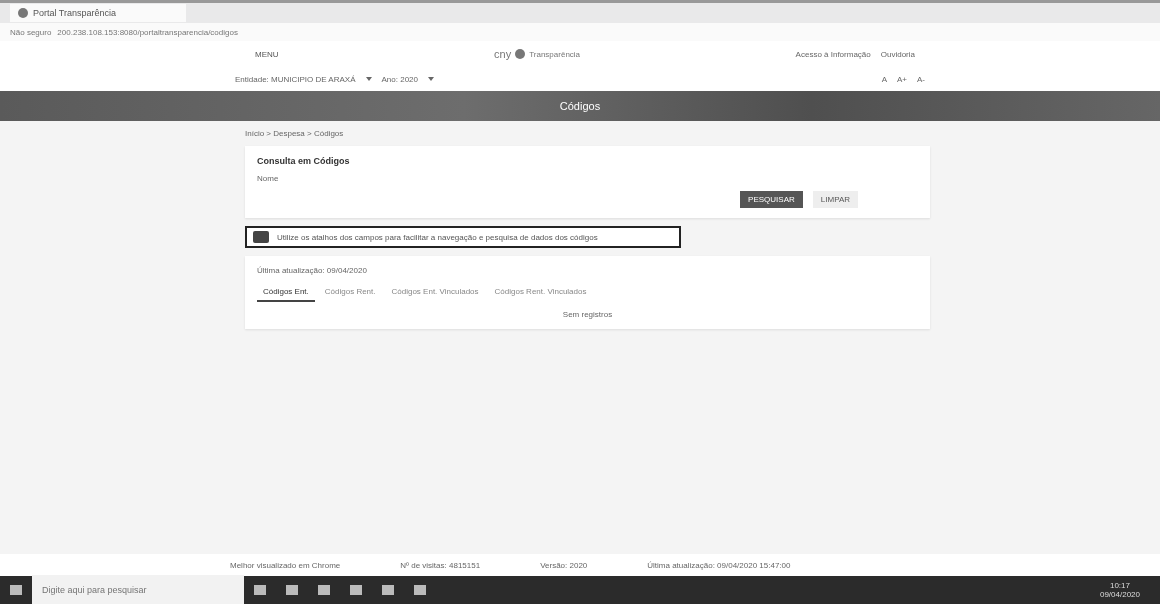 The width and height of the screenshot is (1160, 604). What do you see at coordinates (285, 565) in the screenshot?
I see `footer-text: Melhor visualizado em Chrome` at bounding box center [285, 565].